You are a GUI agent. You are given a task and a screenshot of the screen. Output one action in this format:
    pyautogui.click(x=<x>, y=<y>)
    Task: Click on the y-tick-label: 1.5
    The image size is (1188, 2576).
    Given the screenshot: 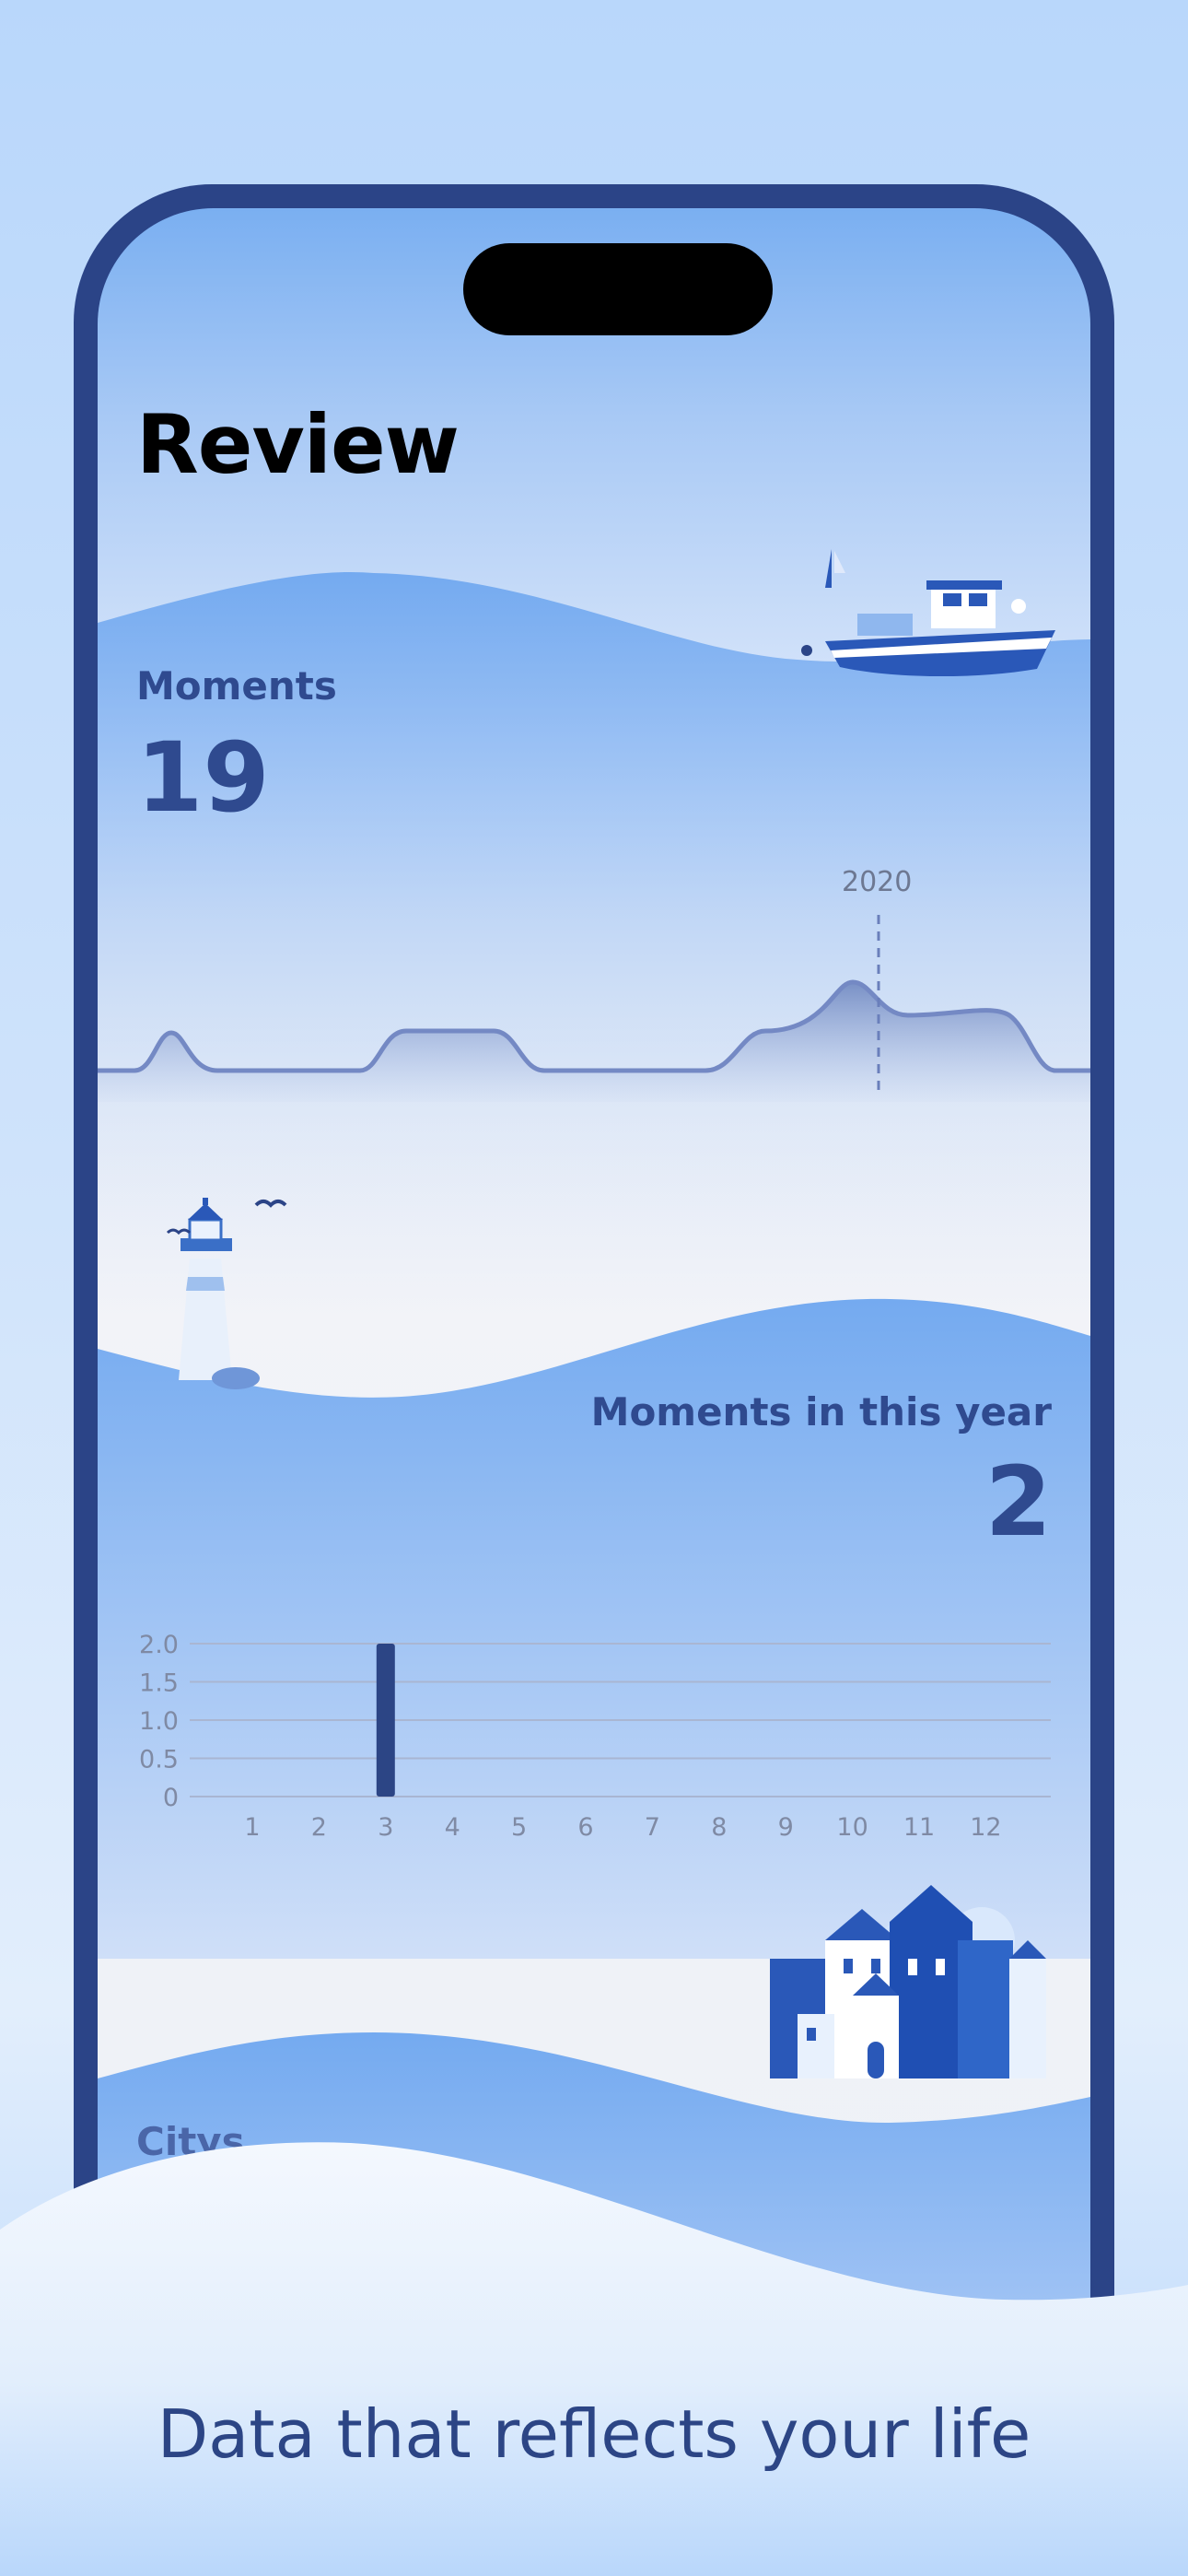 What is the action you would take?
    pyautogui.click(x=159, y=1683)
    